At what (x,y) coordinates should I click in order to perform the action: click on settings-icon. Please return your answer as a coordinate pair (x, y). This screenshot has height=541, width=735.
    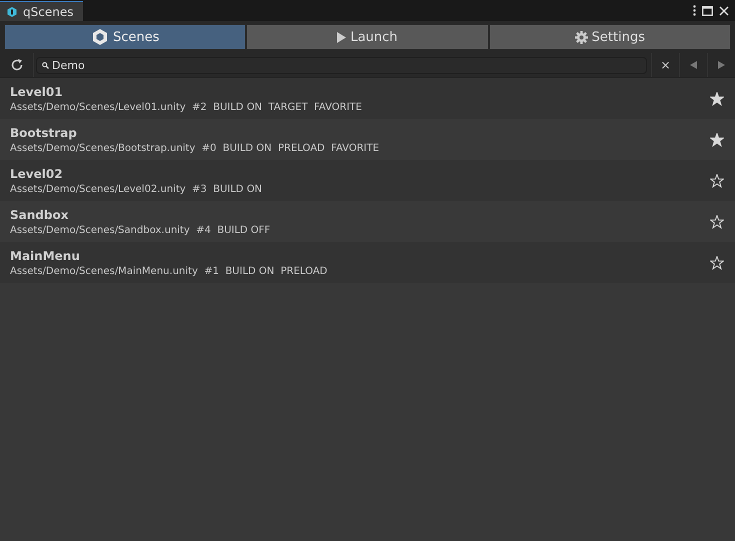
    Looking at the image, I should click on (581, 37).